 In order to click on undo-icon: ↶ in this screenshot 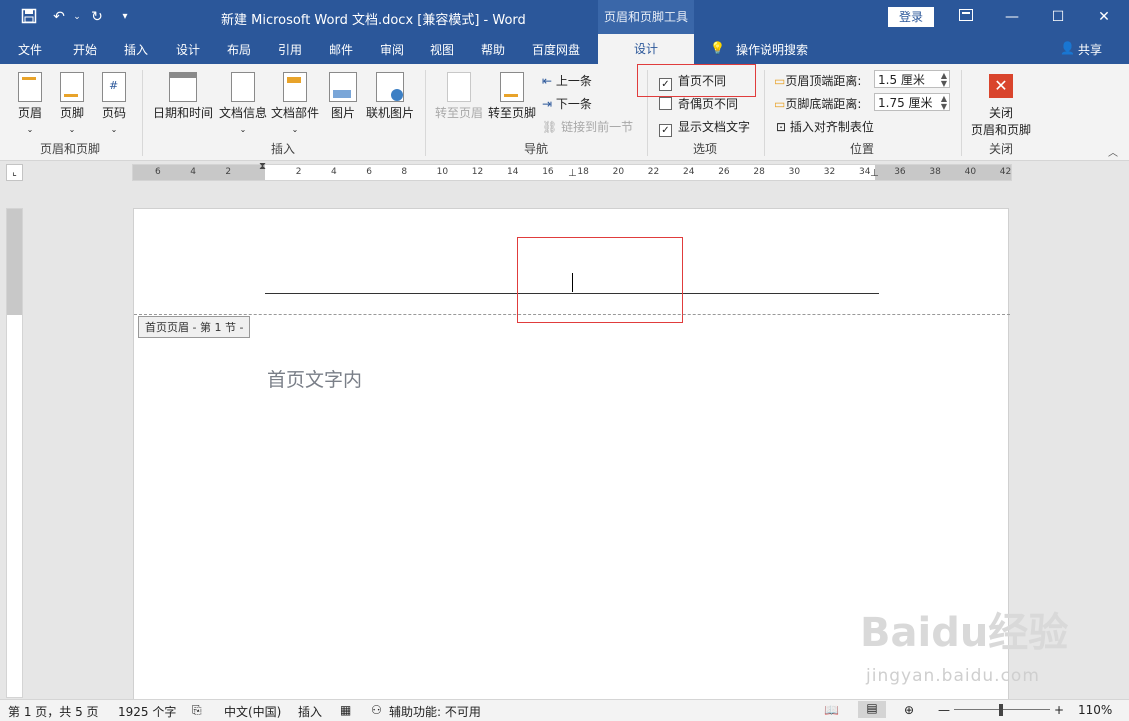, I will do `click(59, 17)`.